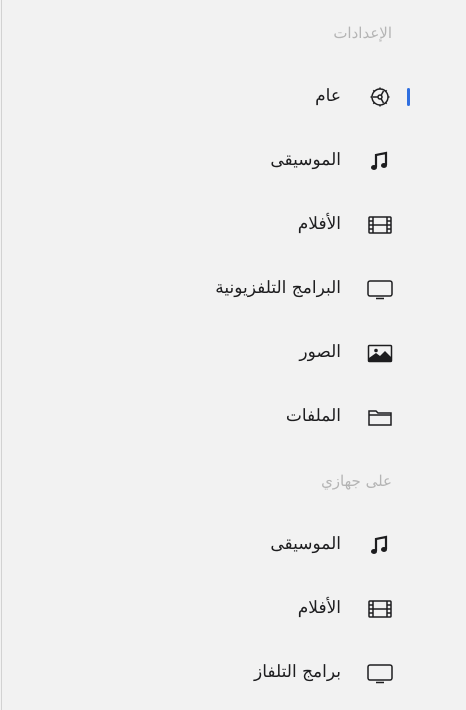 The image size is (466, 710). What do you see at coordinates (356, 481) in the screenshot?
I see `section-heading: على جهازي` at bounding box center [356, 481].